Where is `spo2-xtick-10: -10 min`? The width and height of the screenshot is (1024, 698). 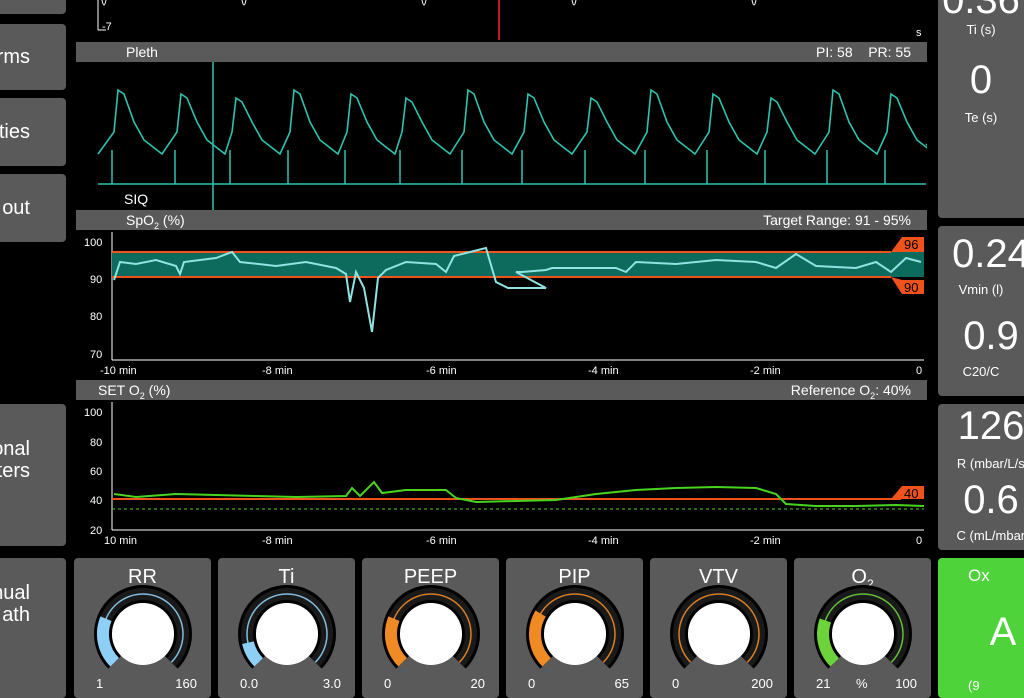
spo2-xtick-10: -10 min is located at coordinates (118, 371).